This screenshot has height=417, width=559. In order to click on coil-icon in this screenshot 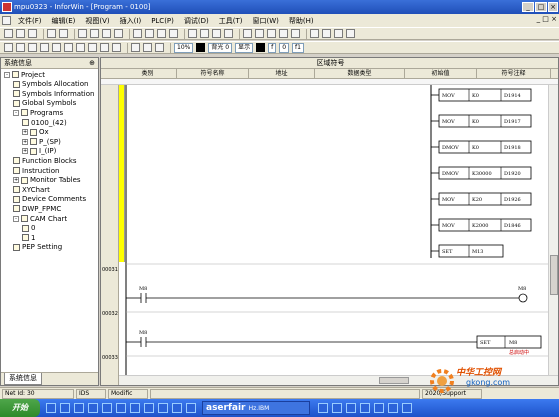, I will do `click(68, 47)`.